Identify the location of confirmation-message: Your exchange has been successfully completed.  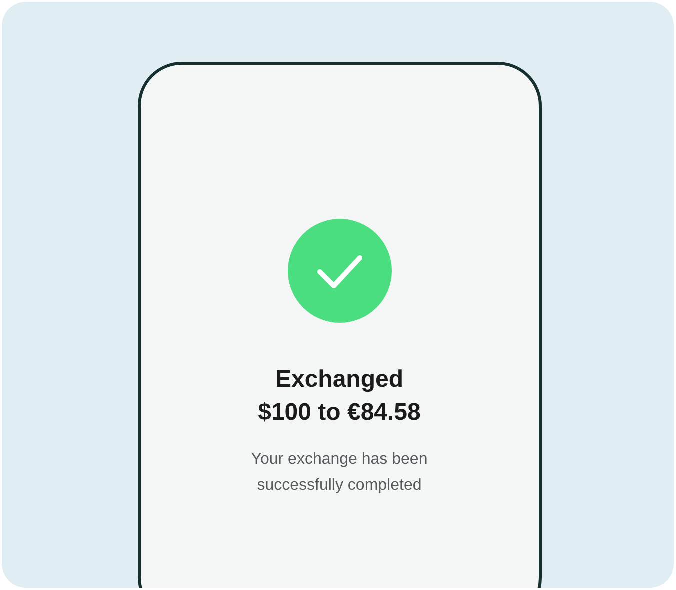
(339, 473).